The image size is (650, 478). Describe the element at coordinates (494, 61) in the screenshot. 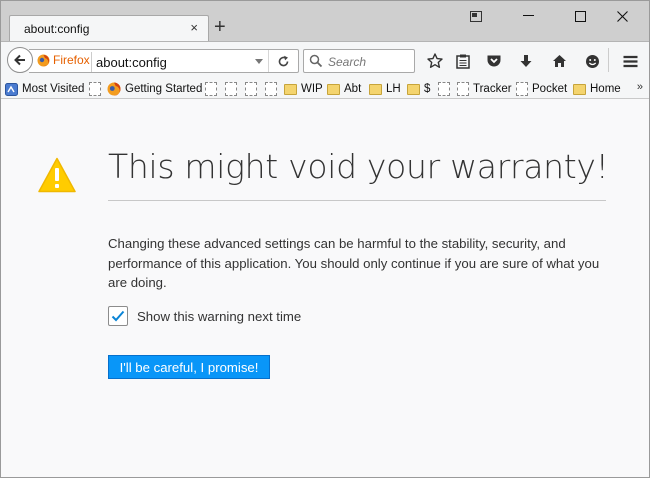

I see `pocket-icon` at that location.